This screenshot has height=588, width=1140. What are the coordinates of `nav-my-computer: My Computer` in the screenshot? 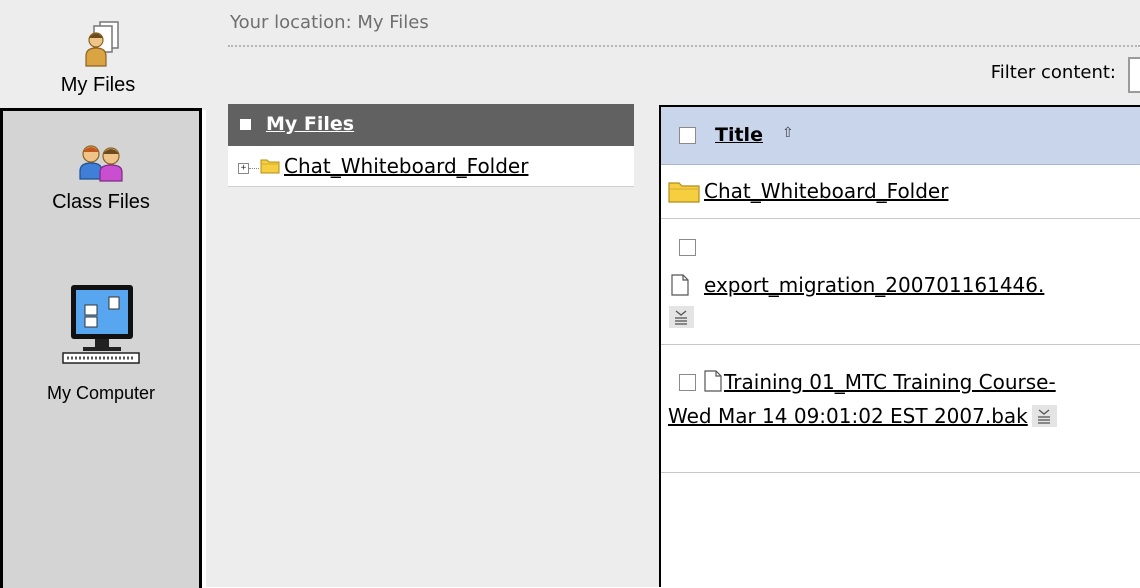 It's located at (101, 343).